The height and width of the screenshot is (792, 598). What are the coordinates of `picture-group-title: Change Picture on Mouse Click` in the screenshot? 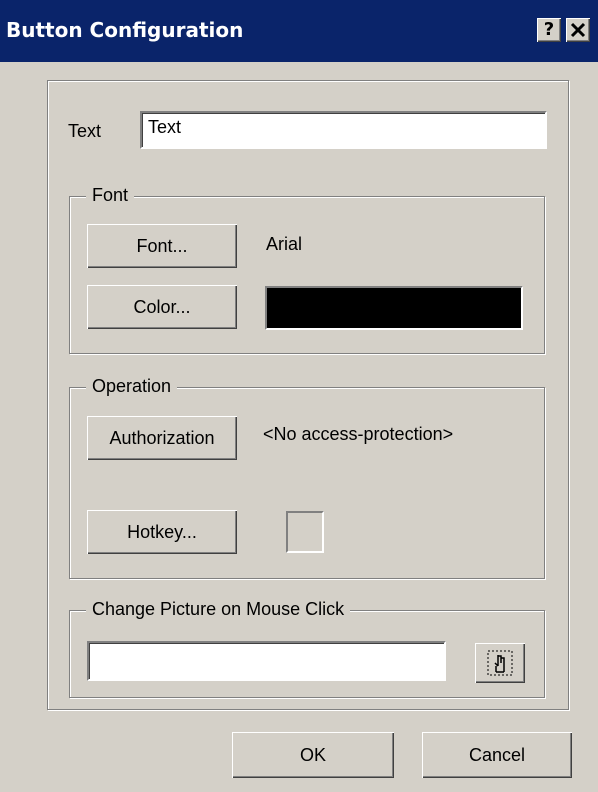 It's located at (218, 609).